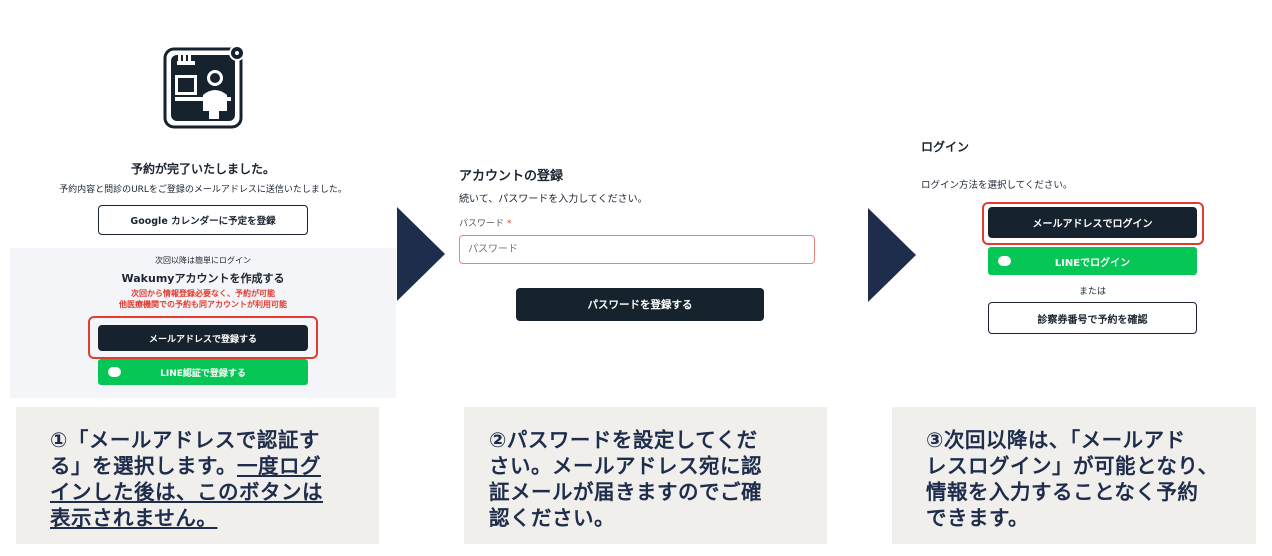 The height and width of the screenshot is (556, 1272). I want to click on caption-3-line-3: 情報を入力することなく予約, so click(1062, 492).